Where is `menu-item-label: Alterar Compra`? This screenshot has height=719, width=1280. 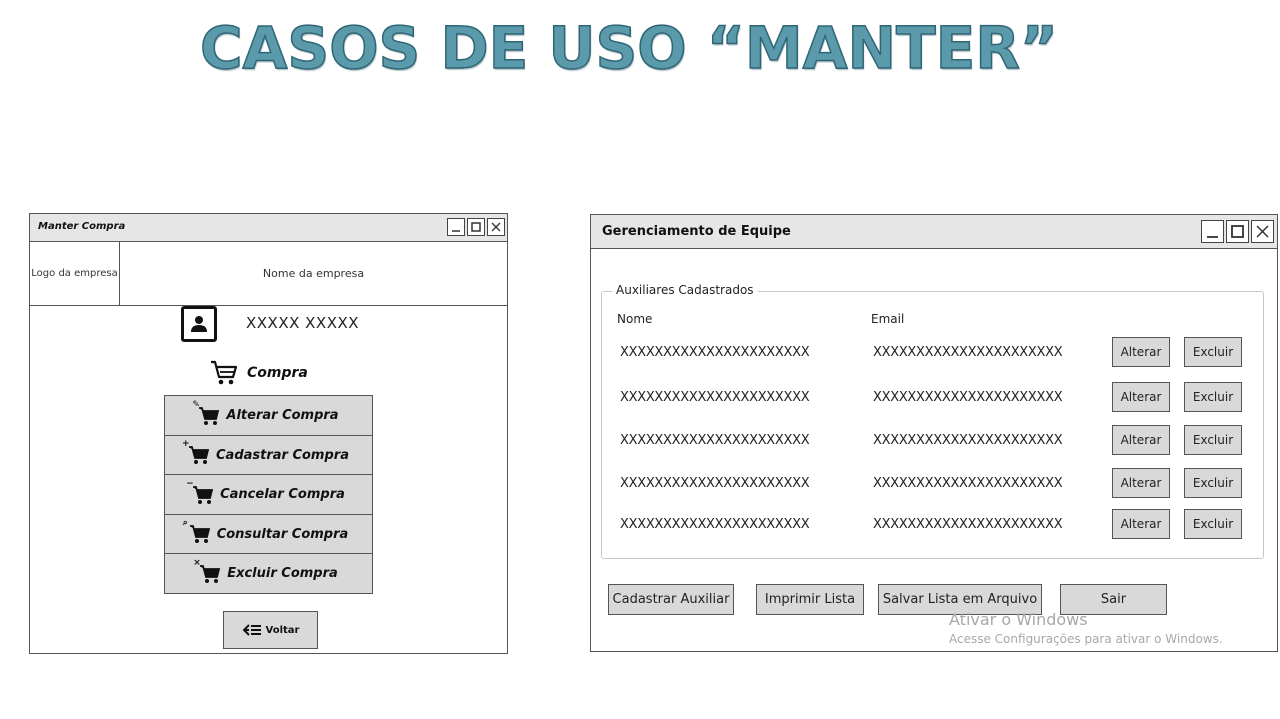
menu-item-label: Alterar Compra is located at coordinates (282, 415).